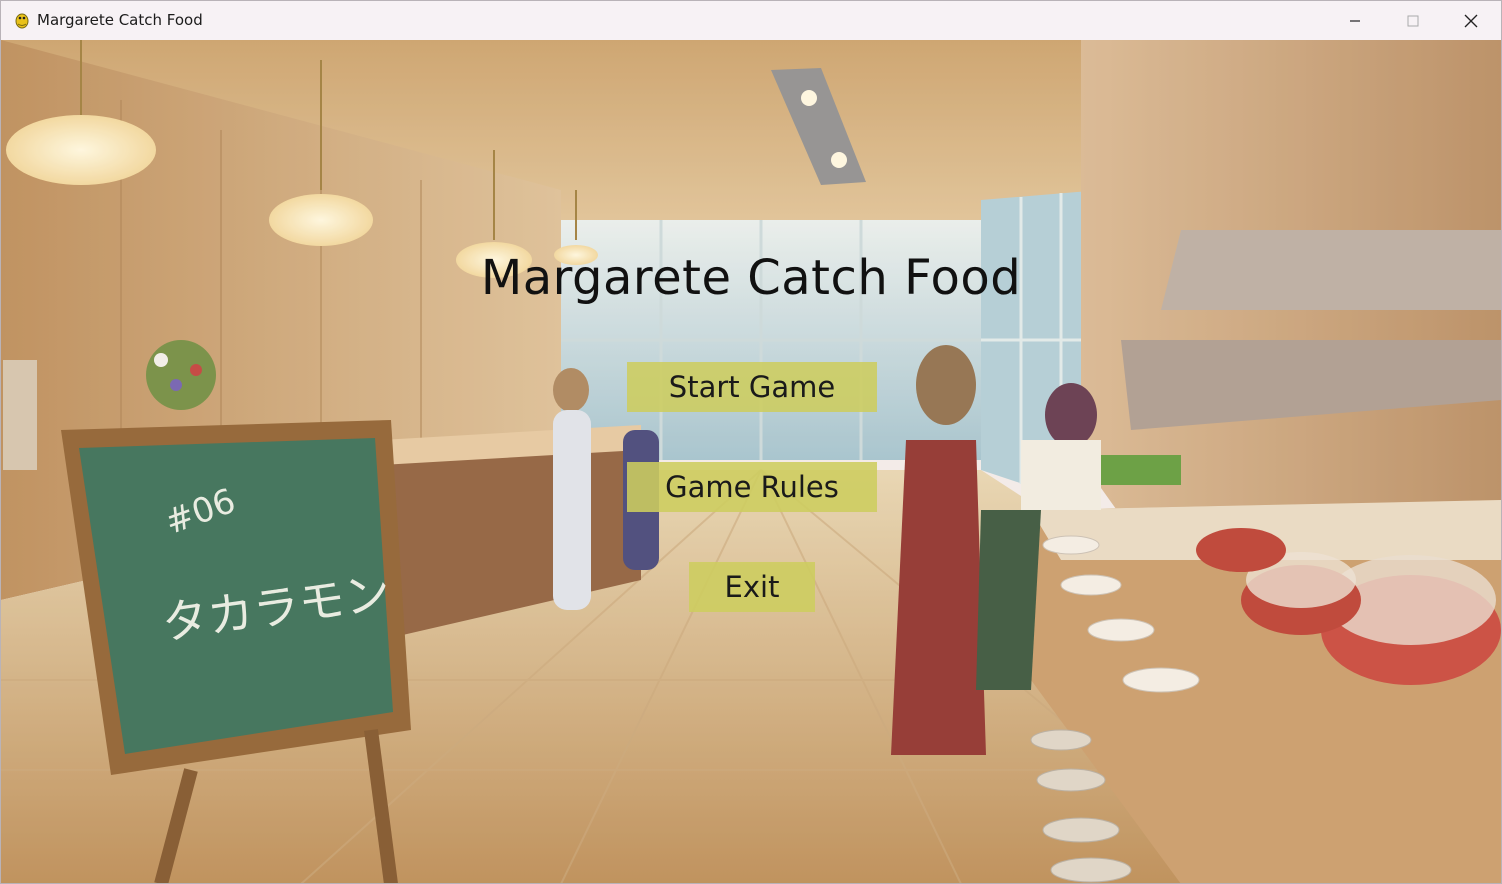  I want to click on python-snake-icon, so click(22, 21).